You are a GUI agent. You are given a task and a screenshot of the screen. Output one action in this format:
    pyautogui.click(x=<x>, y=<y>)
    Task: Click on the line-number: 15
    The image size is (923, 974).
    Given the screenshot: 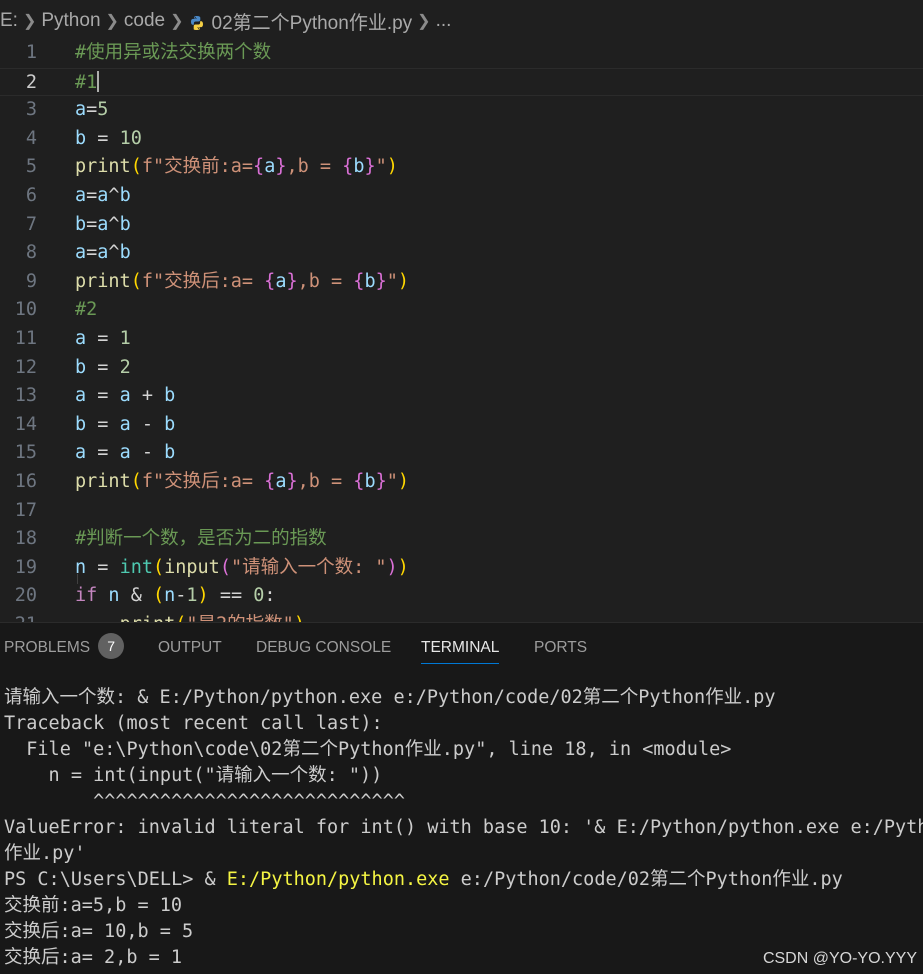 What is the action you would take?
    pyautogui.click(x=25, y=453)
    